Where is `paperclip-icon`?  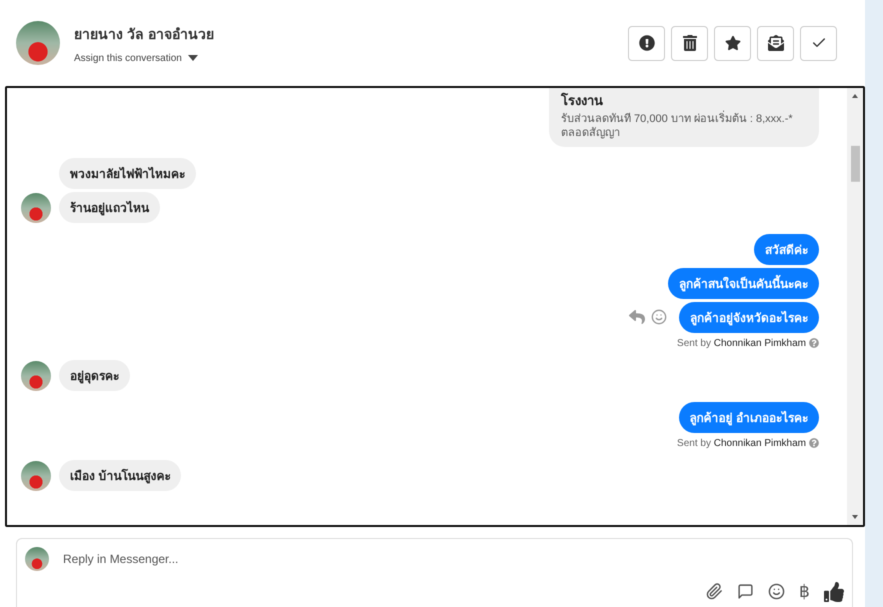
paperclip-icon is located at coordinates (714, 591).